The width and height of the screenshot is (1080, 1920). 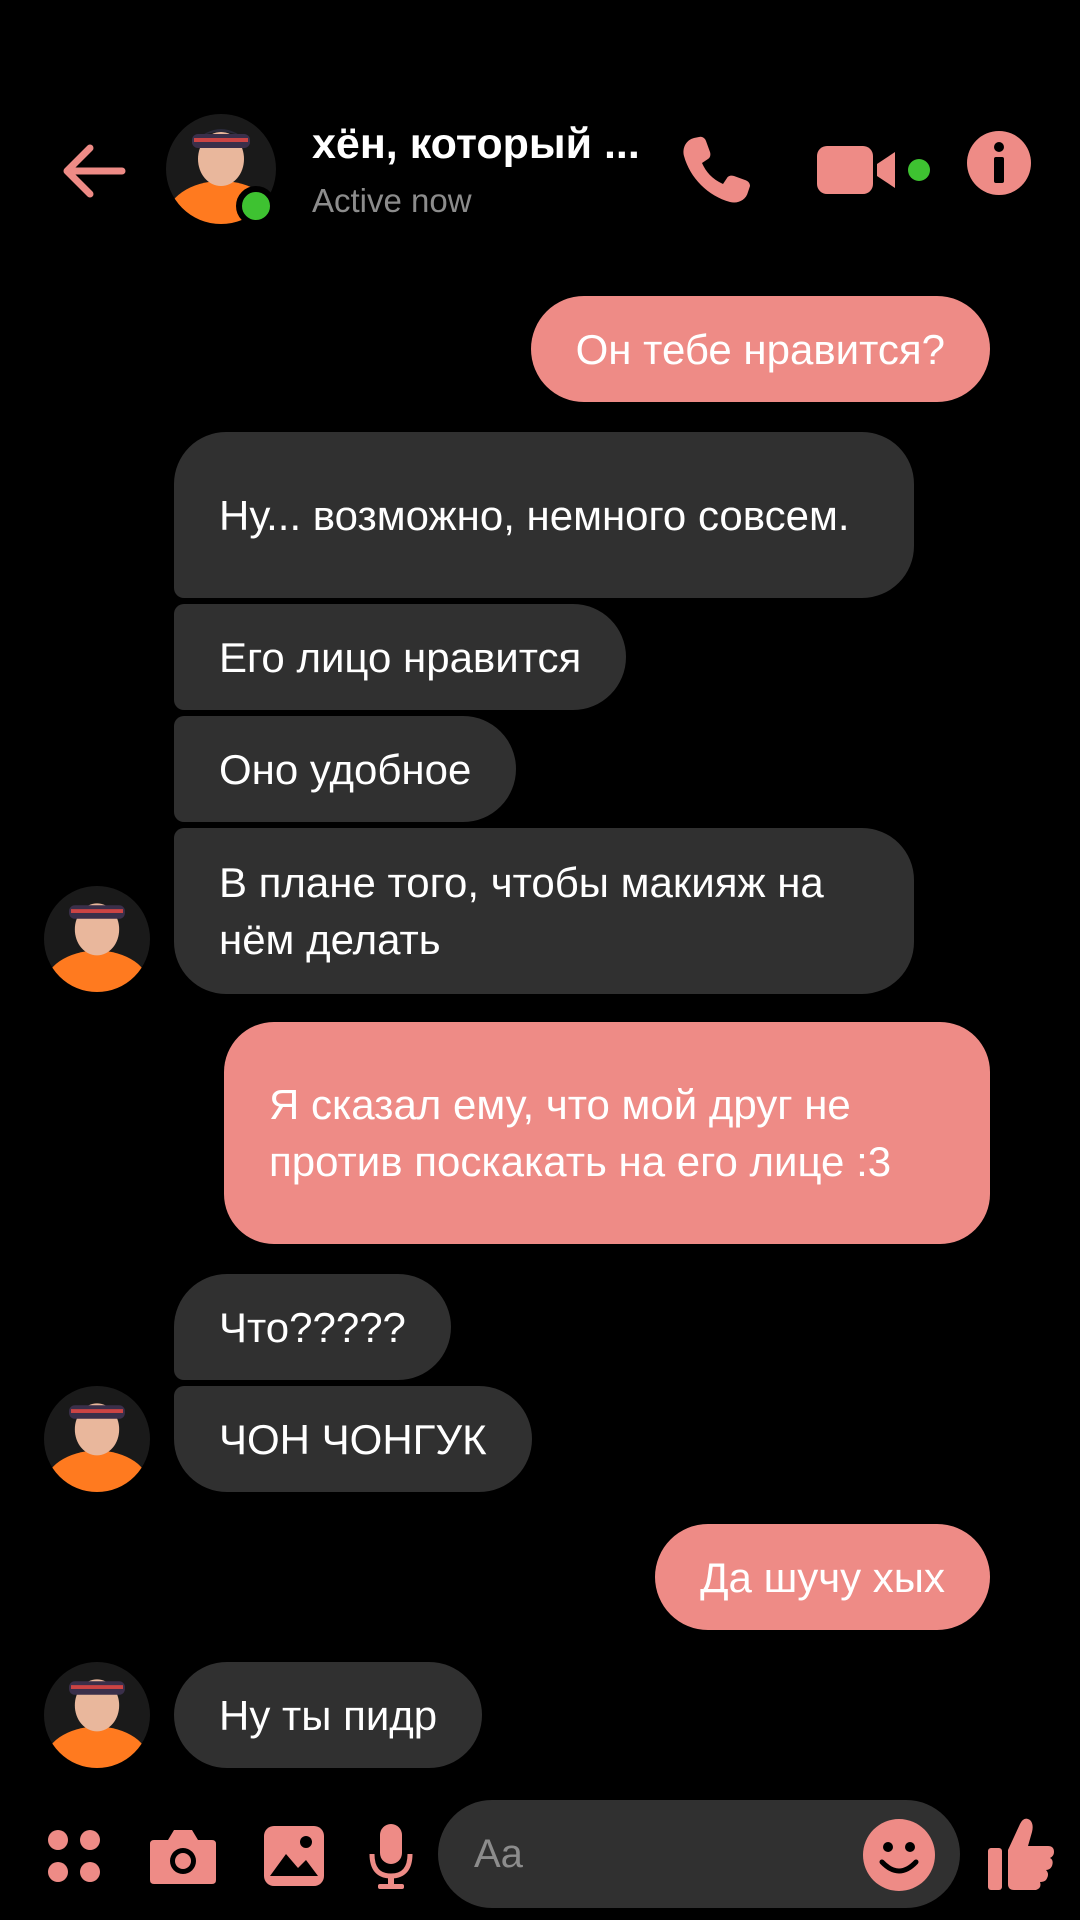 I want to click on message-composer, so click(x=699, y=1854).